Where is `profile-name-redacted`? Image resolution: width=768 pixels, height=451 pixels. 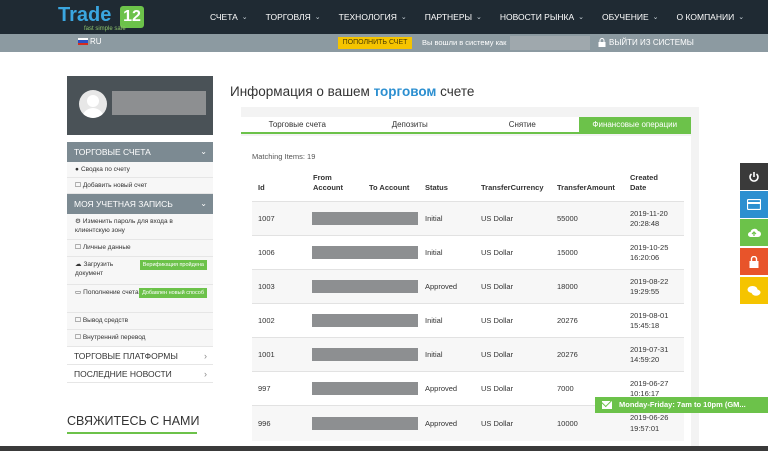
profile-name-redacted is located at coordinates (159, 103).